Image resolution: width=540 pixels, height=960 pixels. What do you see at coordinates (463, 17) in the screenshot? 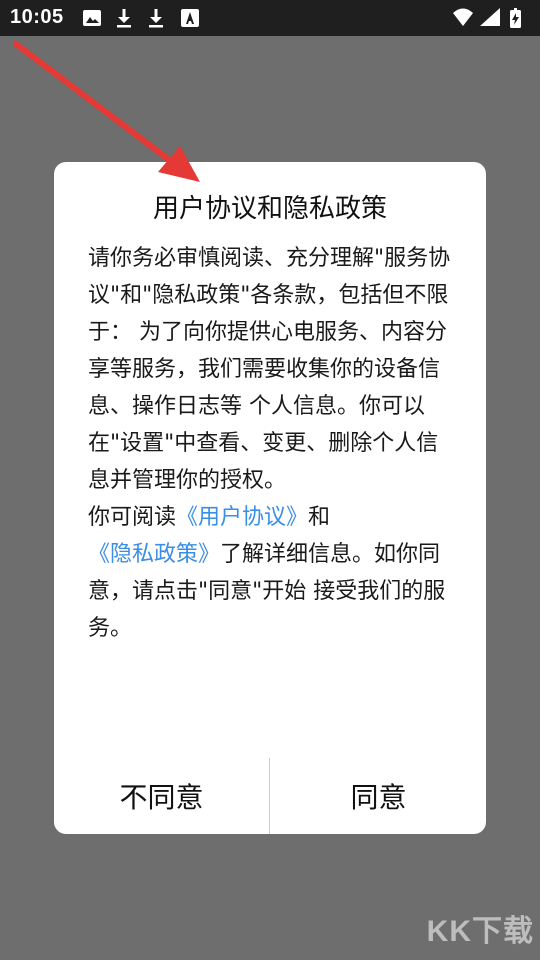
I see `wifi-icon` at bounding box center [463, 17].